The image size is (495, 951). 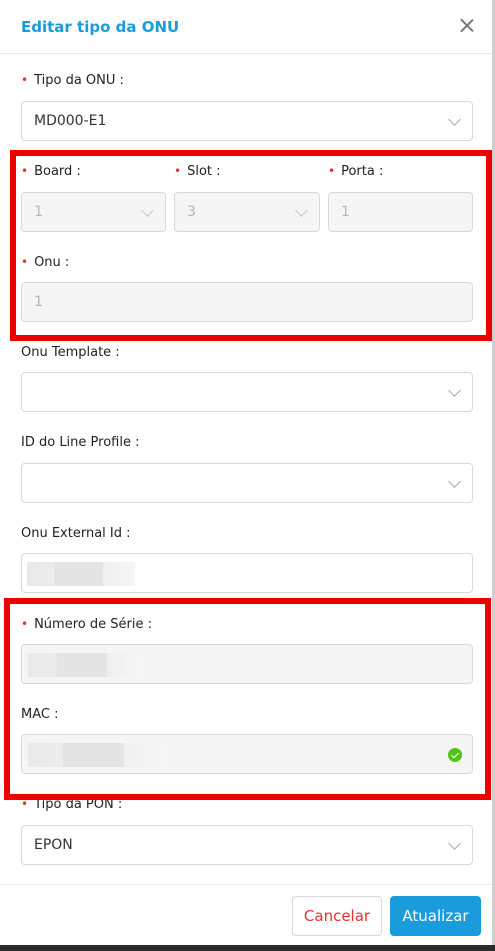 I want to click on numero-serie-input, so click(x=247, y=664).